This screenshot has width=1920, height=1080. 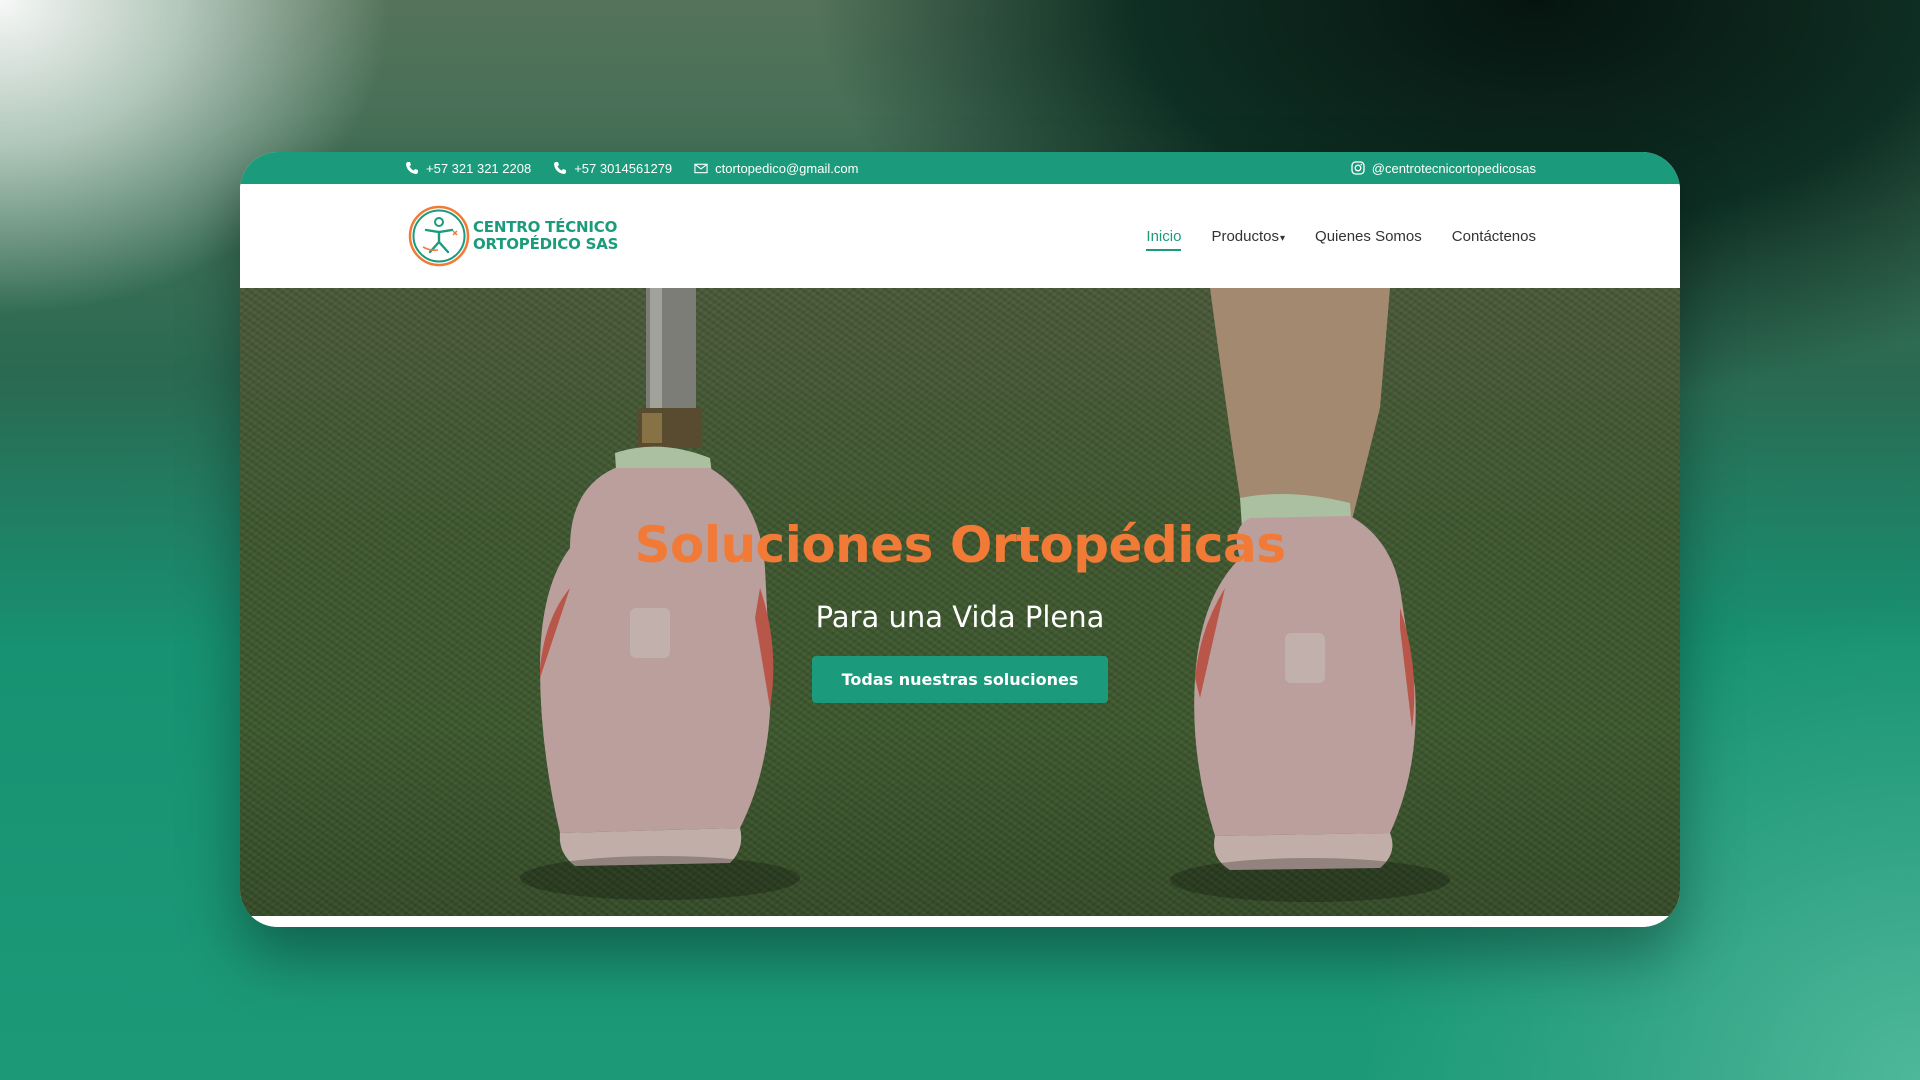 What do you see at coordinates (1453, 168) in the screenshot?
I see `instagram-handle: @centrotecnicortopedicosas` at bounding box center [1453, 168].